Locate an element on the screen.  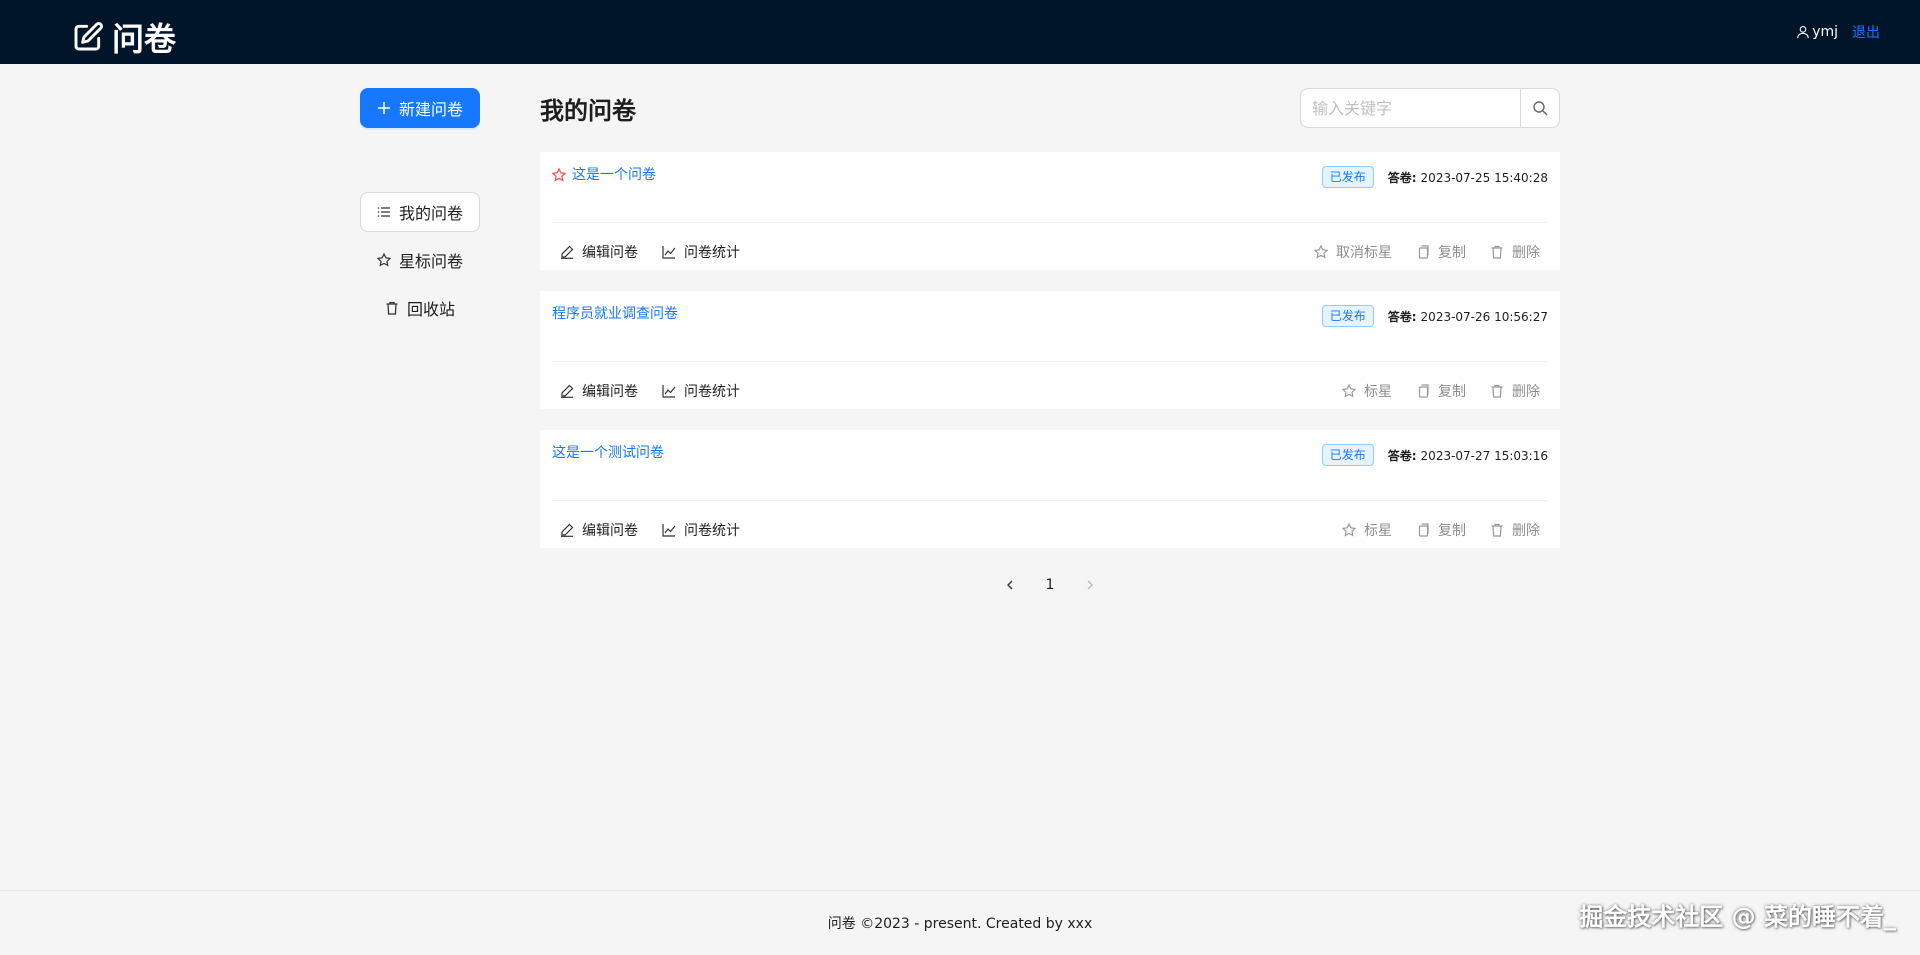
user-info: ymj is located at coordinates (1817, 32).